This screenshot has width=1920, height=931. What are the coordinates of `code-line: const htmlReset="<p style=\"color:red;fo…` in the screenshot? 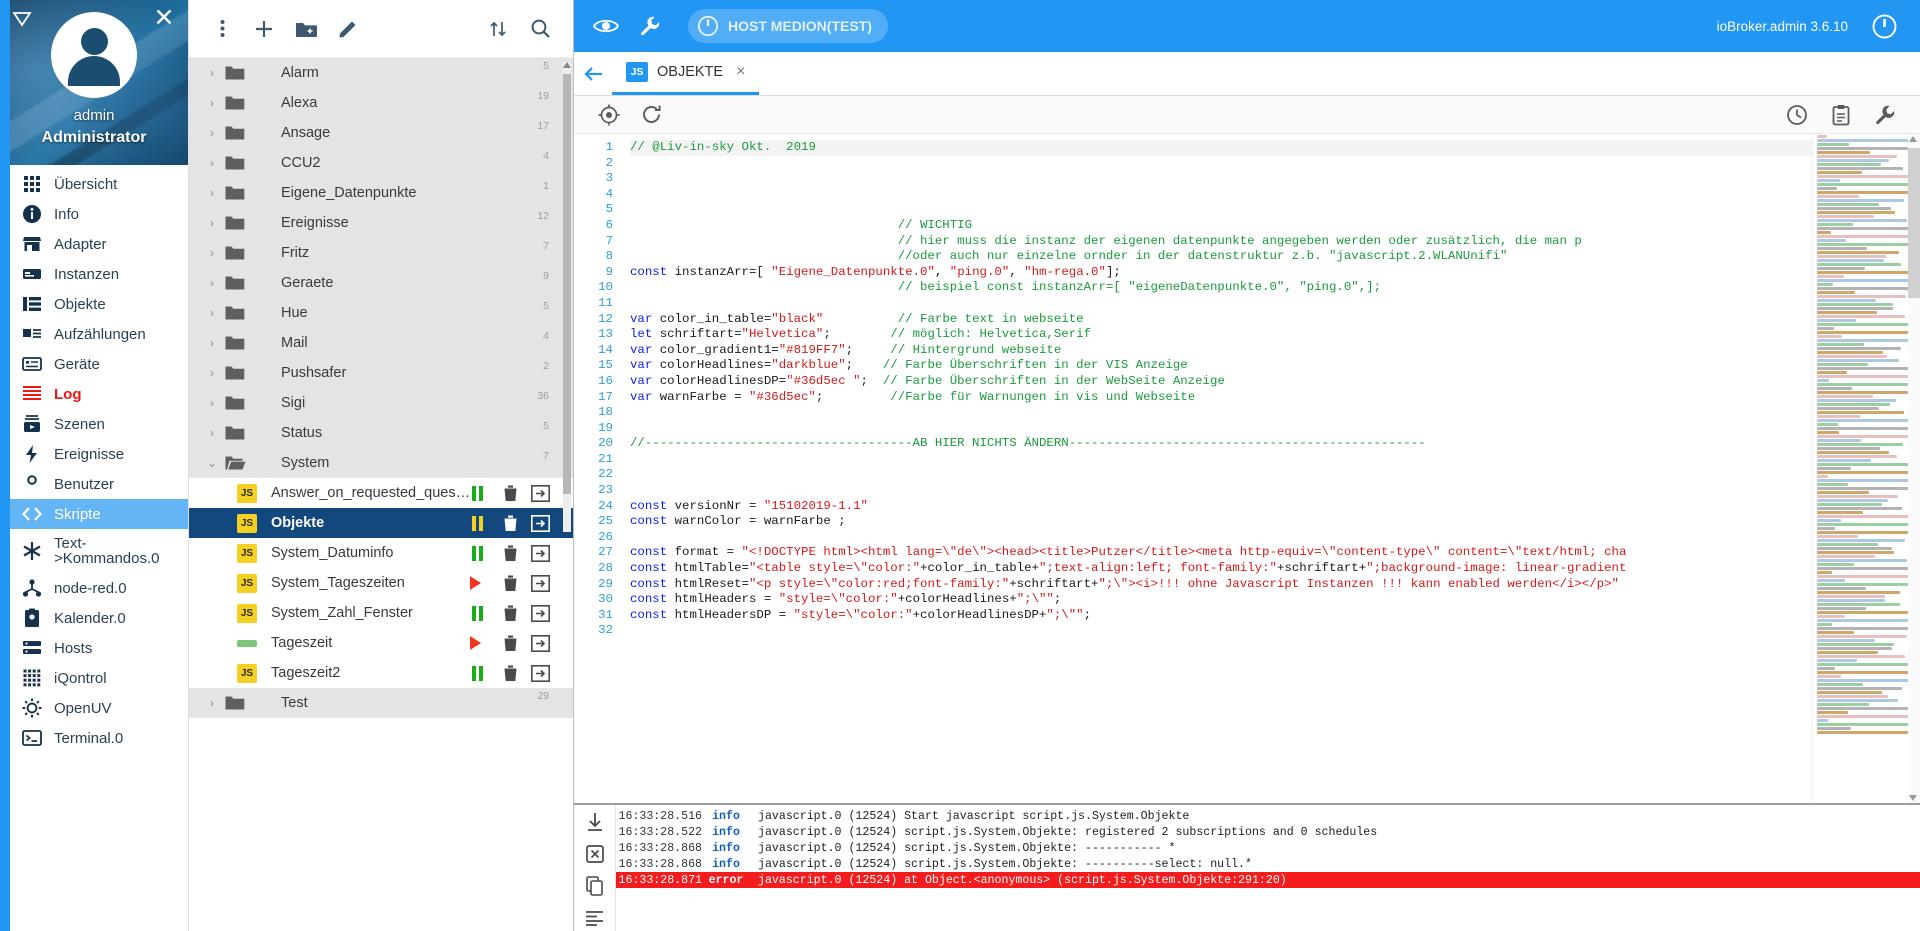 It's located at (1221, 585).